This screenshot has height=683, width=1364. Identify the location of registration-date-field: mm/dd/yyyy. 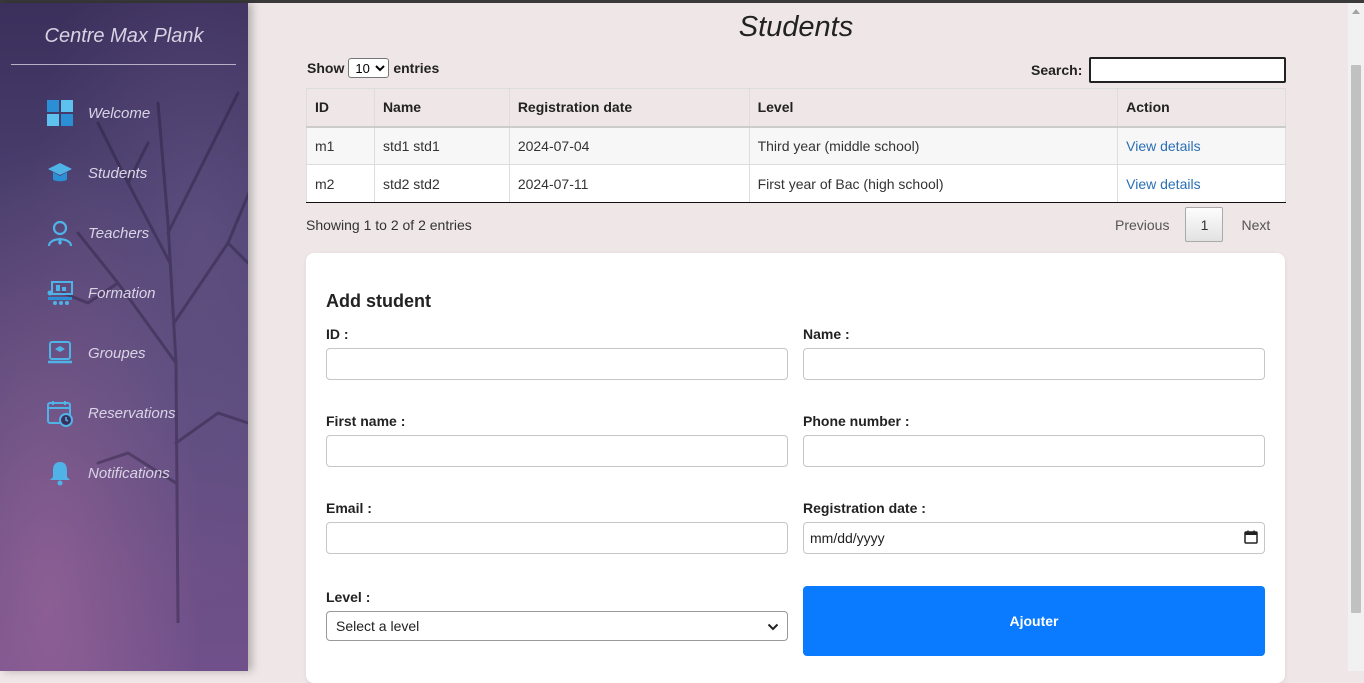
(1034, 538).